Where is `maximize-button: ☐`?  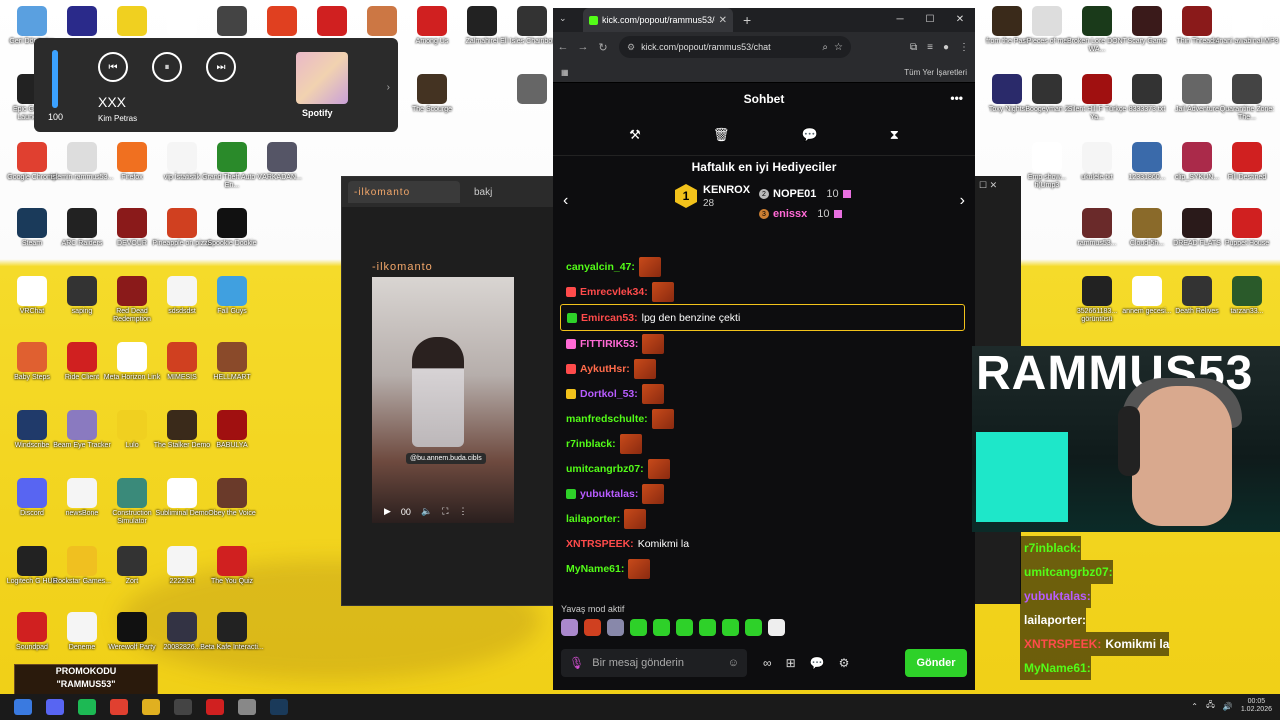
maximize-button: ☐ is located at coordinates (930, 20).